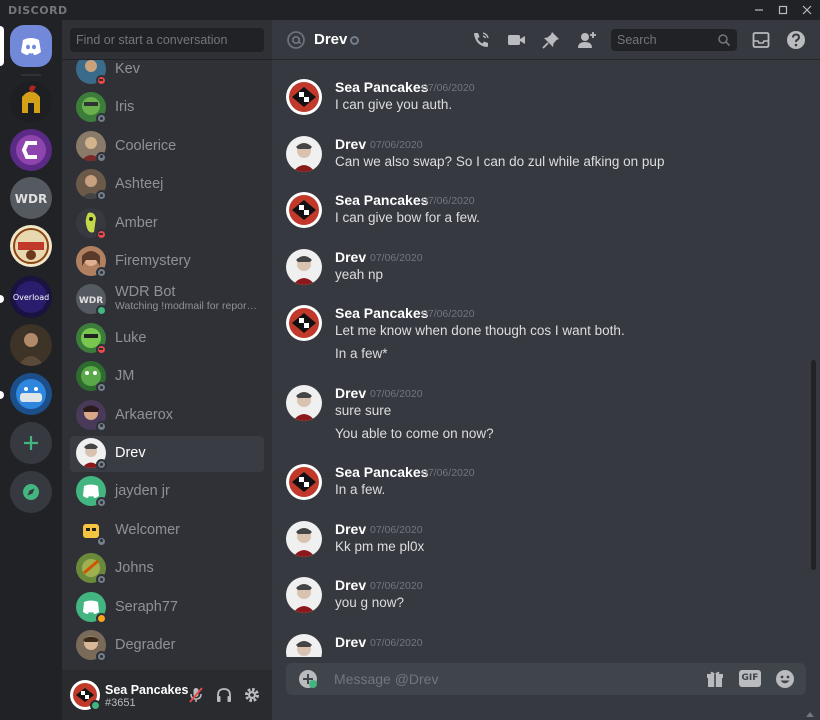 The image size is (820, 720). What do you see at coordinates (95, 705) in the screenshot?
I see `user-status-online` at bounding box center [95, 705].